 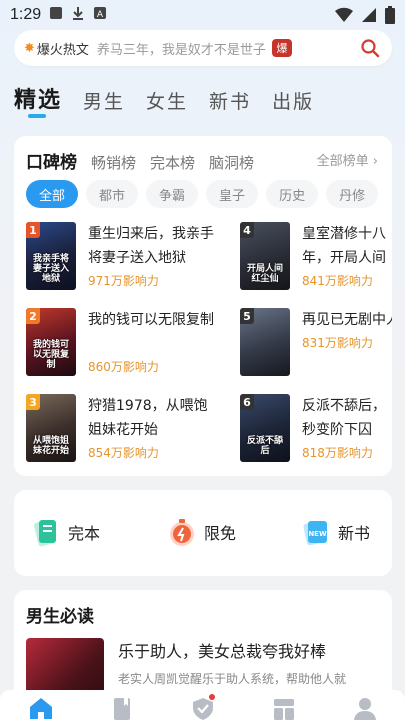 What do you see at coordinates (122, 708) in the screenshot?
I see `bookshelf-icon` at bounding box center [122, 708].